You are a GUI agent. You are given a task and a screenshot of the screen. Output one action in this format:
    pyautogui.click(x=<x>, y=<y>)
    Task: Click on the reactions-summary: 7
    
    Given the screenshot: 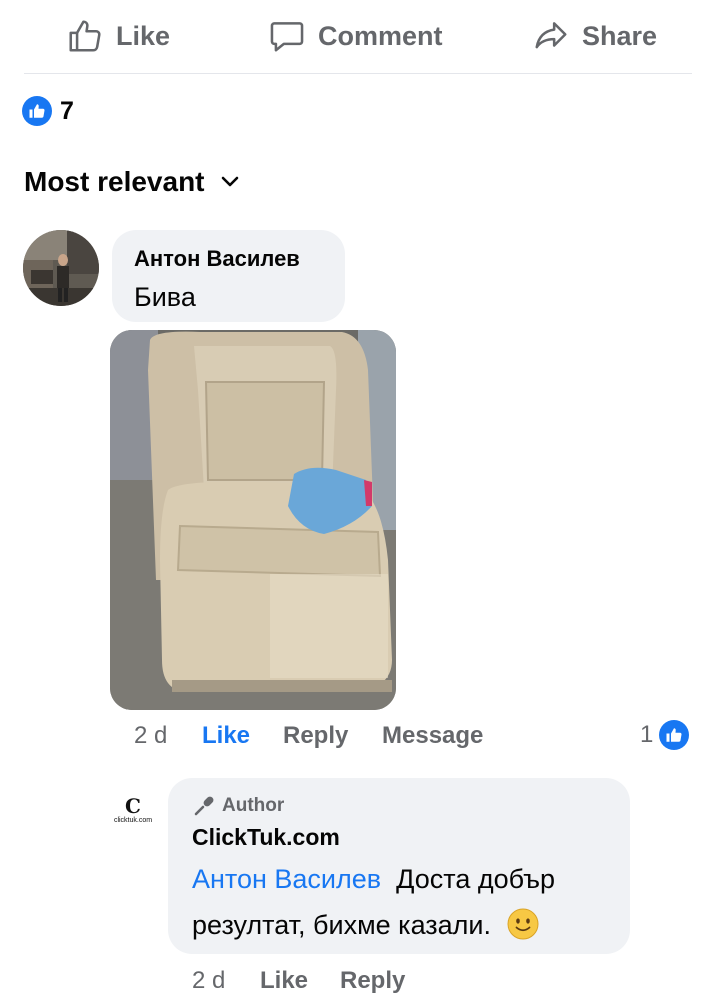 What is the action you would take?
    pyautogui.click(x=48, y=111)
    